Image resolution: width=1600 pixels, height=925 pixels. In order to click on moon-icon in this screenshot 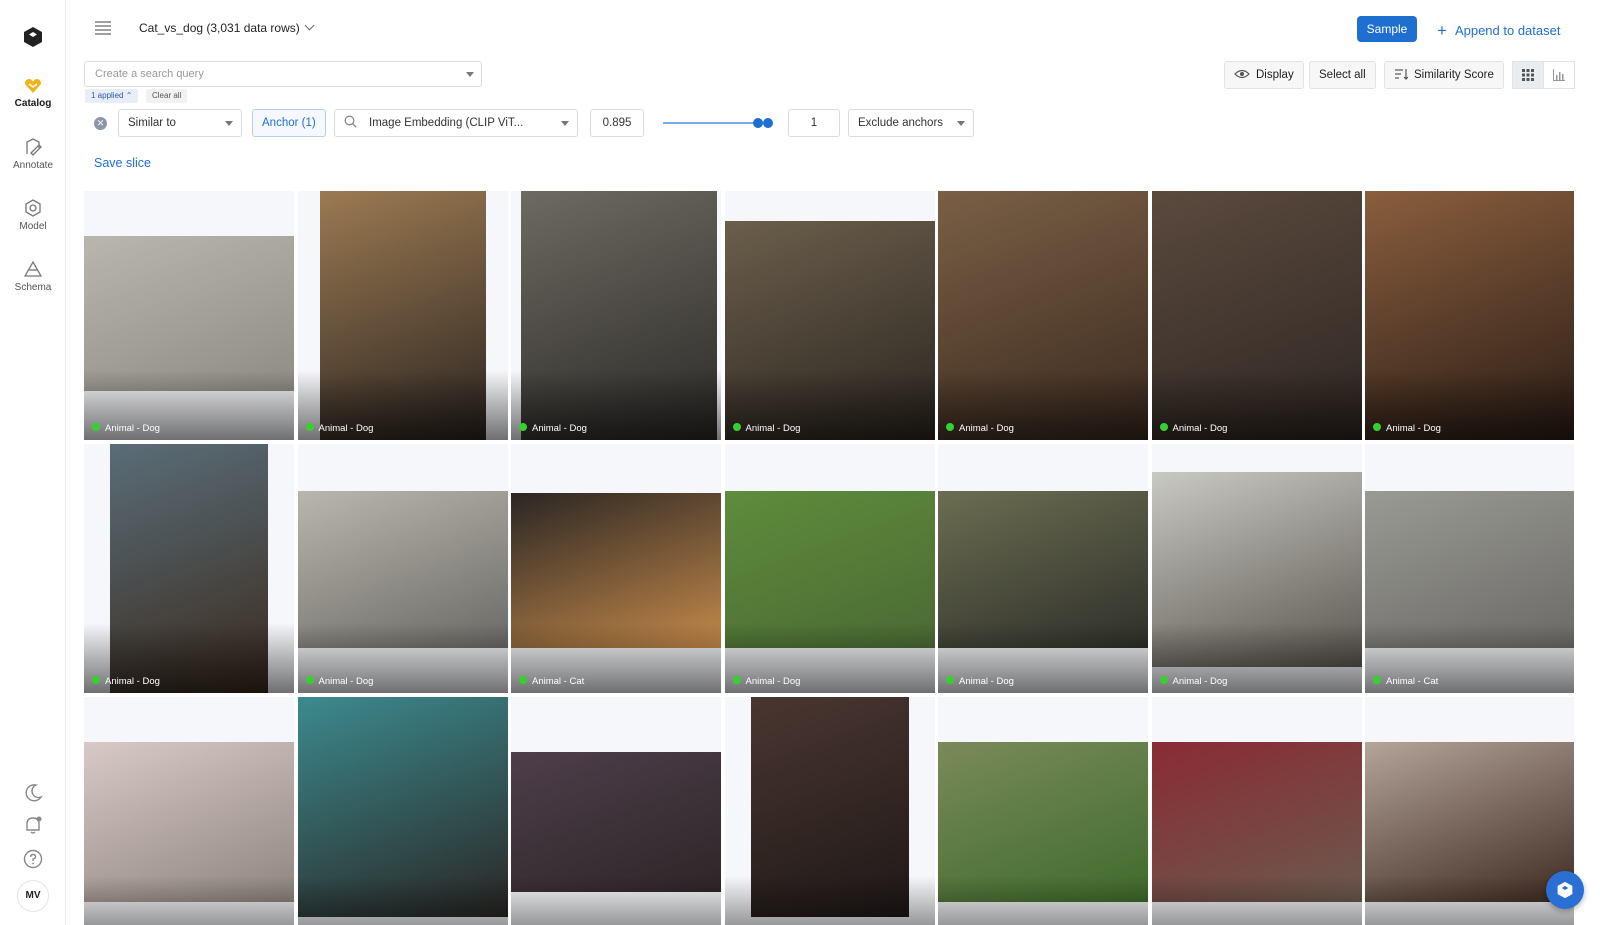, I will do `click(33, 793)`.